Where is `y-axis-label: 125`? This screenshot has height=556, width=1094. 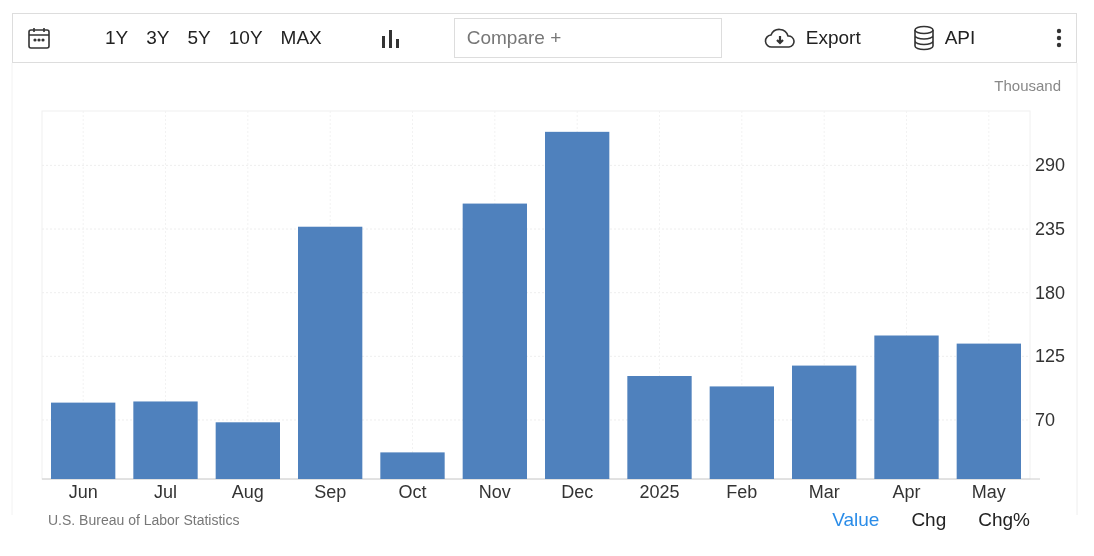
y-axis-label: 125 is located at coordinates (1050, 356).